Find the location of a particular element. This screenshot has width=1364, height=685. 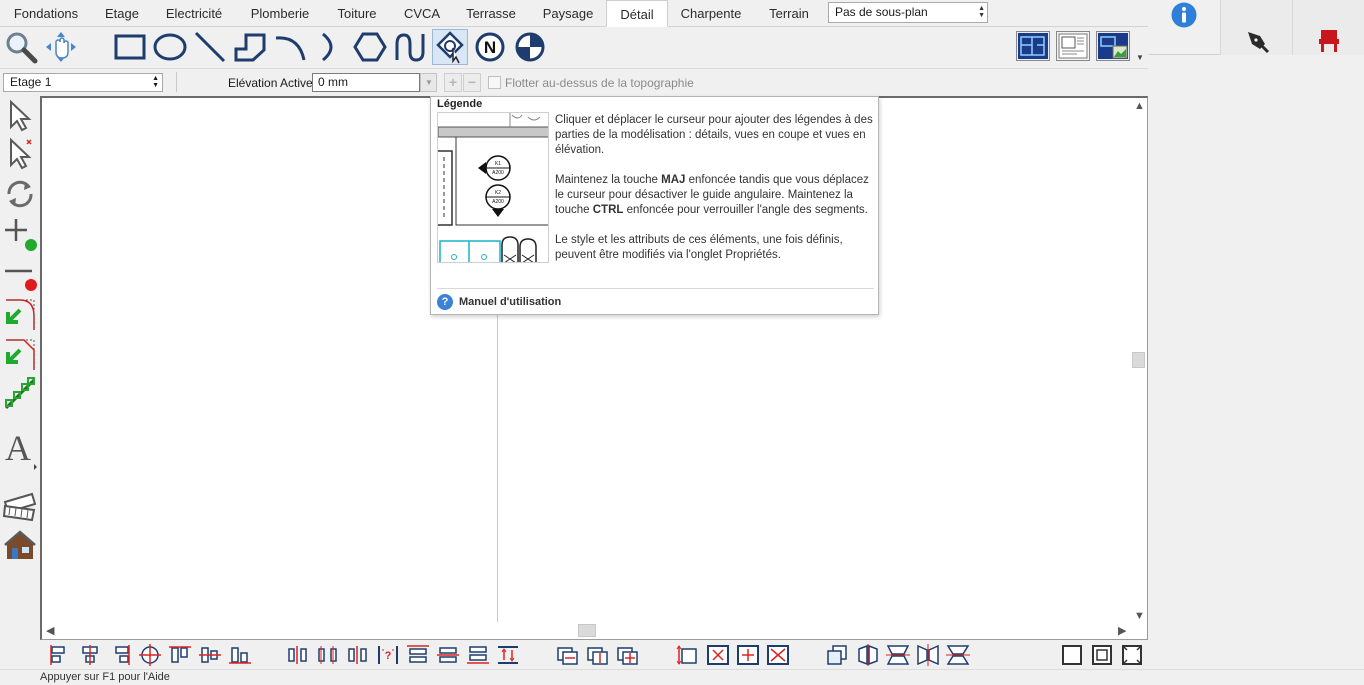

floor-select: Etage 1 ▲ ▼ is located at coordinates (83, 82).